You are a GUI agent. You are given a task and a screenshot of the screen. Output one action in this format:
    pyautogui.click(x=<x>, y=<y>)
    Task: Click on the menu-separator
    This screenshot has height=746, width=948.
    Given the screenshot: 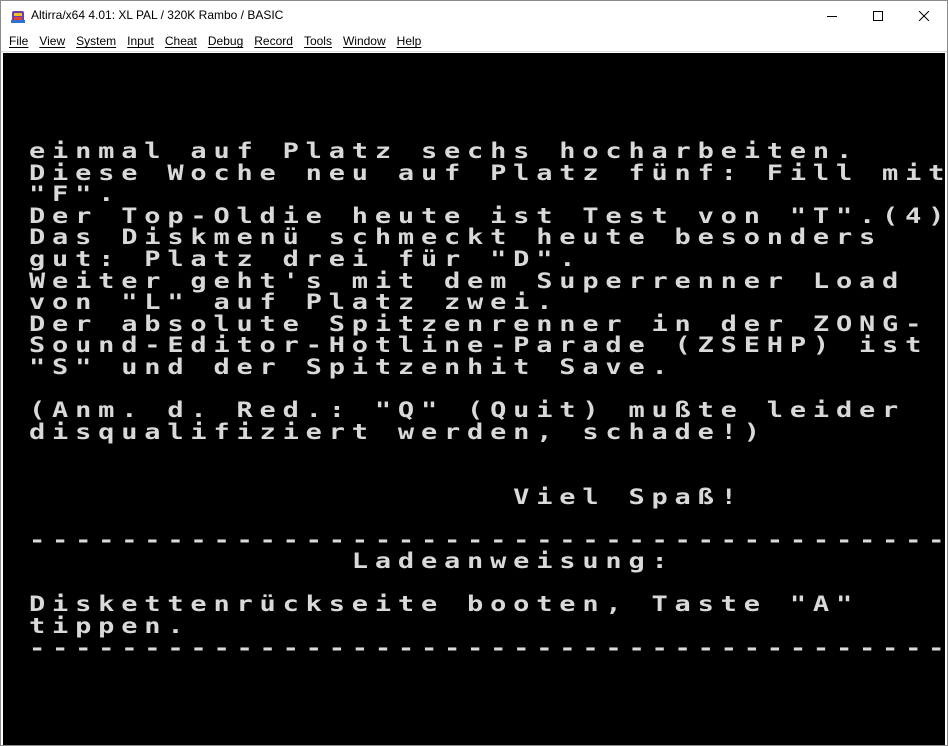 What is the action you would take?
    pyautogui.click(x=474, y=51)
    